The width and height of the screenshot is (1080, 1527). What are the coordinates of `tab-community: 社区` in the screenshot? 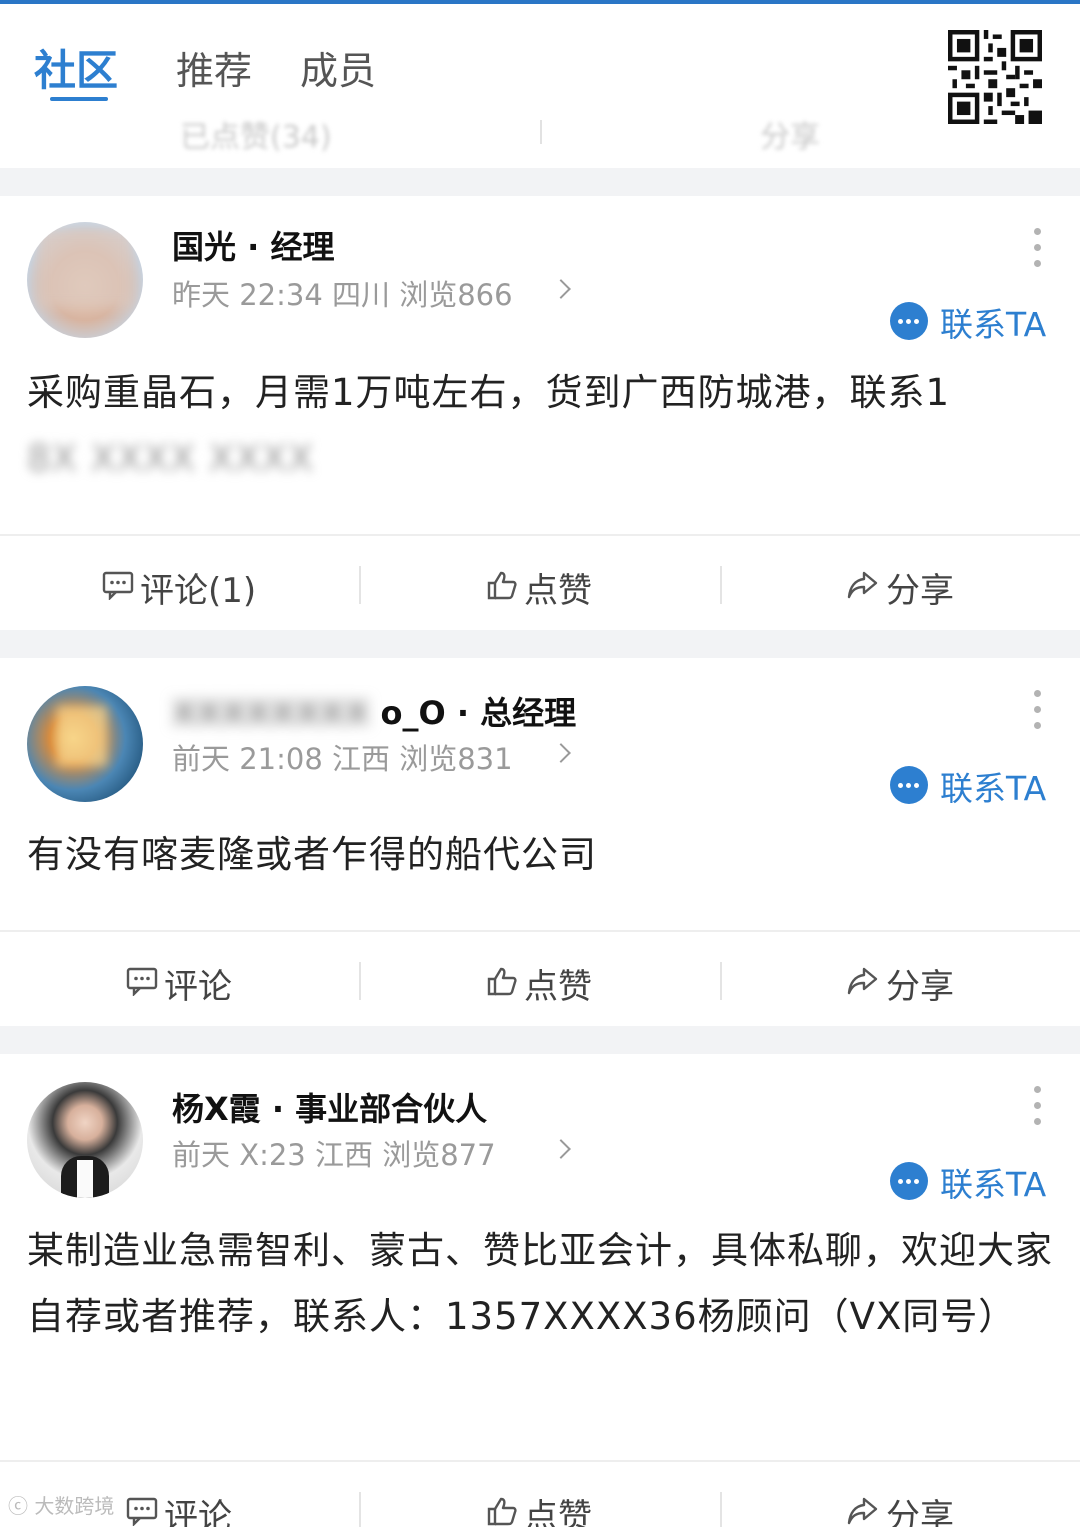 It's located at (76, 67).